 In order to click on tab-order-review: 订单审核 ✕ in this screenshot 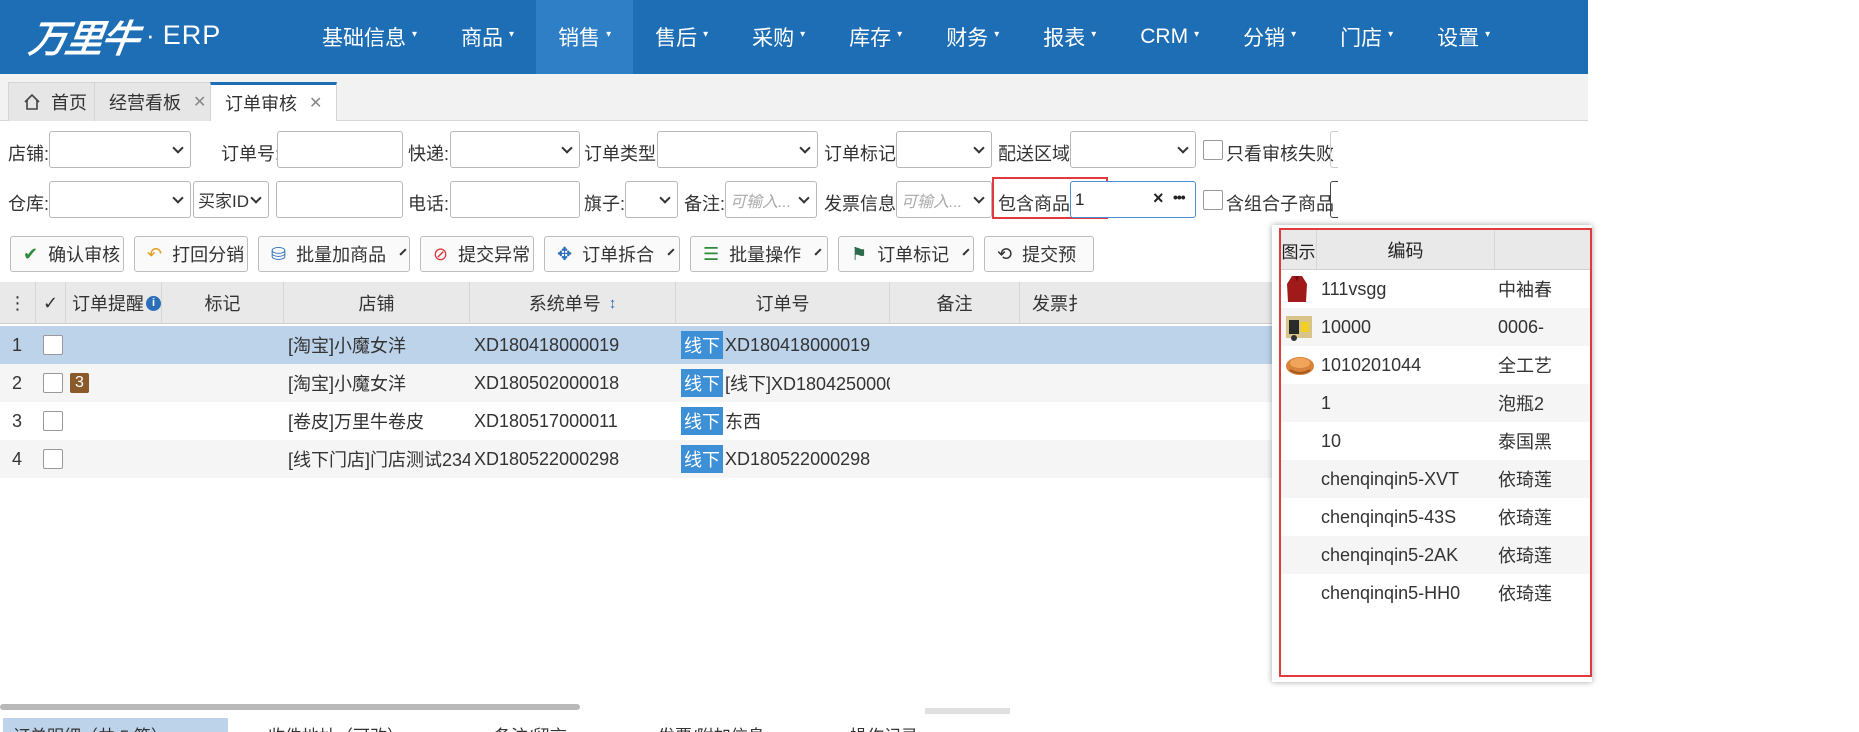, I will do `click(274, 101)`.